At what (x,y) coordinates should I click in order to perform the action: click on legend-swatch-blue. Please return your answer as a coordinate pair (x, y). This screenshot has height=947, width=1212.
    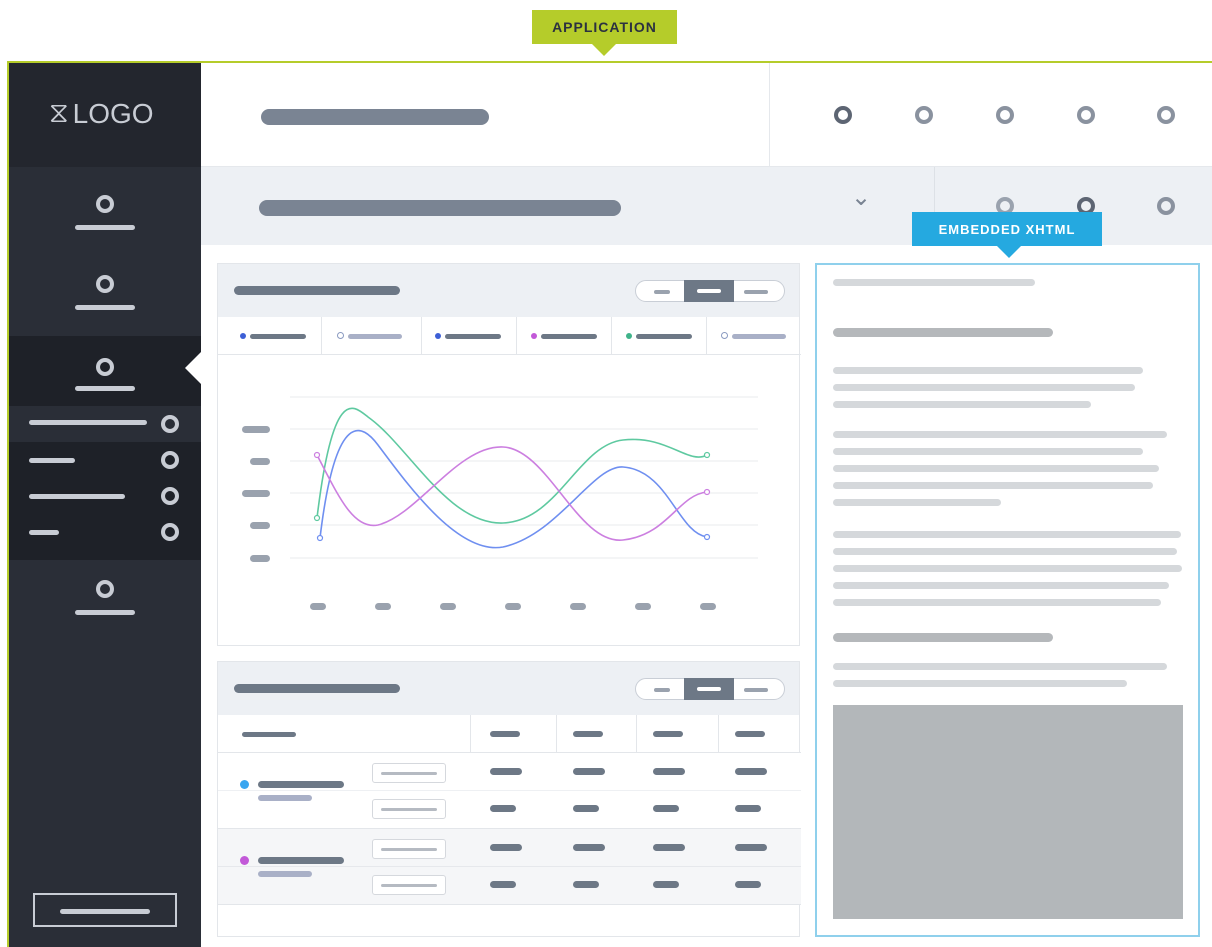
    Looking at the image, I should click on (438, 336).